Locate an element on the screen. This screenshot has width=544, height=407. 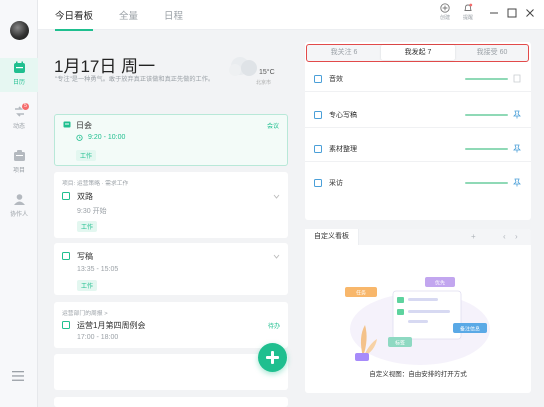
segment-control: 我关注 6 我发起 7 我接受 60 is located at coordinates (417, 53).